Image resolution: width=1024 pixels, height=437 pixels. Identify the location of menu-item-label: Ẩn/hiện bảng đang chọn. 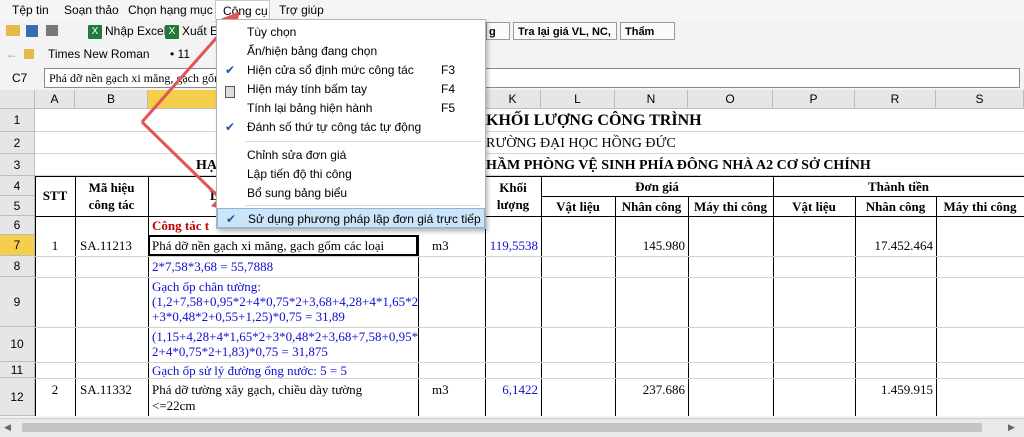
(312, 51).